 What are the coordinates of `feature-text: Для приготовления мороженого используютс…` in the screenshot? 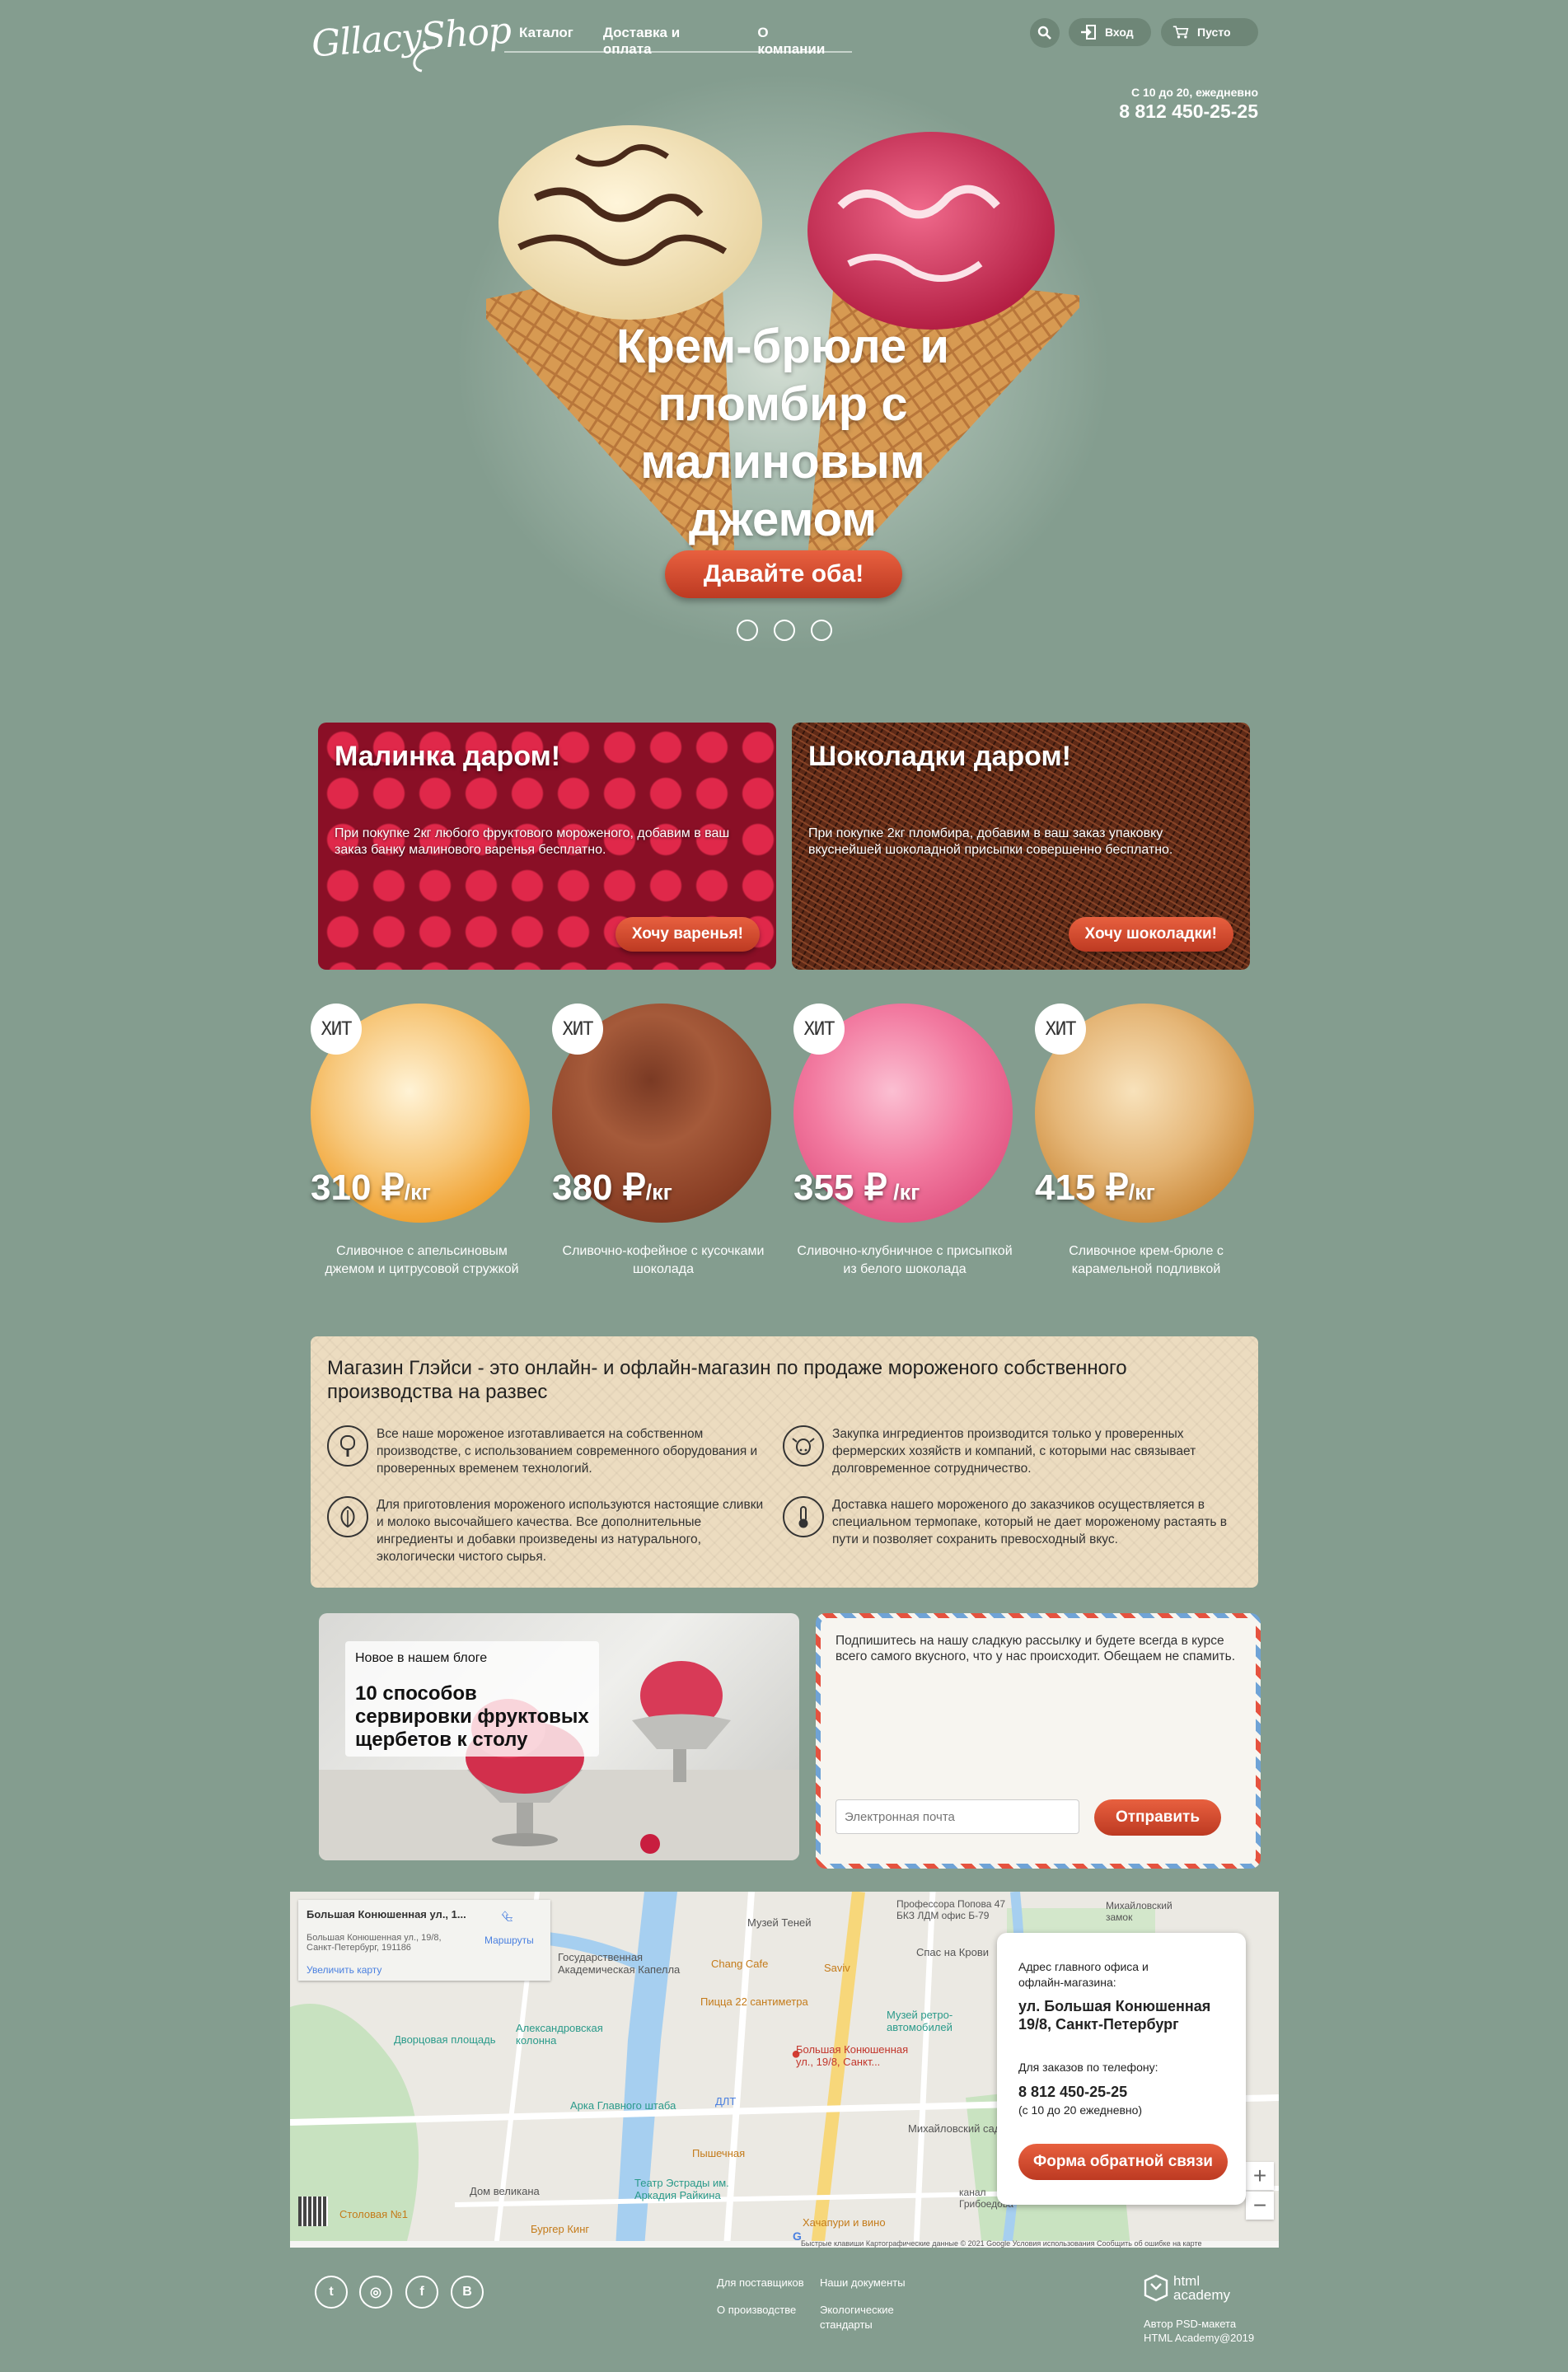 It's located at (570, 1531).